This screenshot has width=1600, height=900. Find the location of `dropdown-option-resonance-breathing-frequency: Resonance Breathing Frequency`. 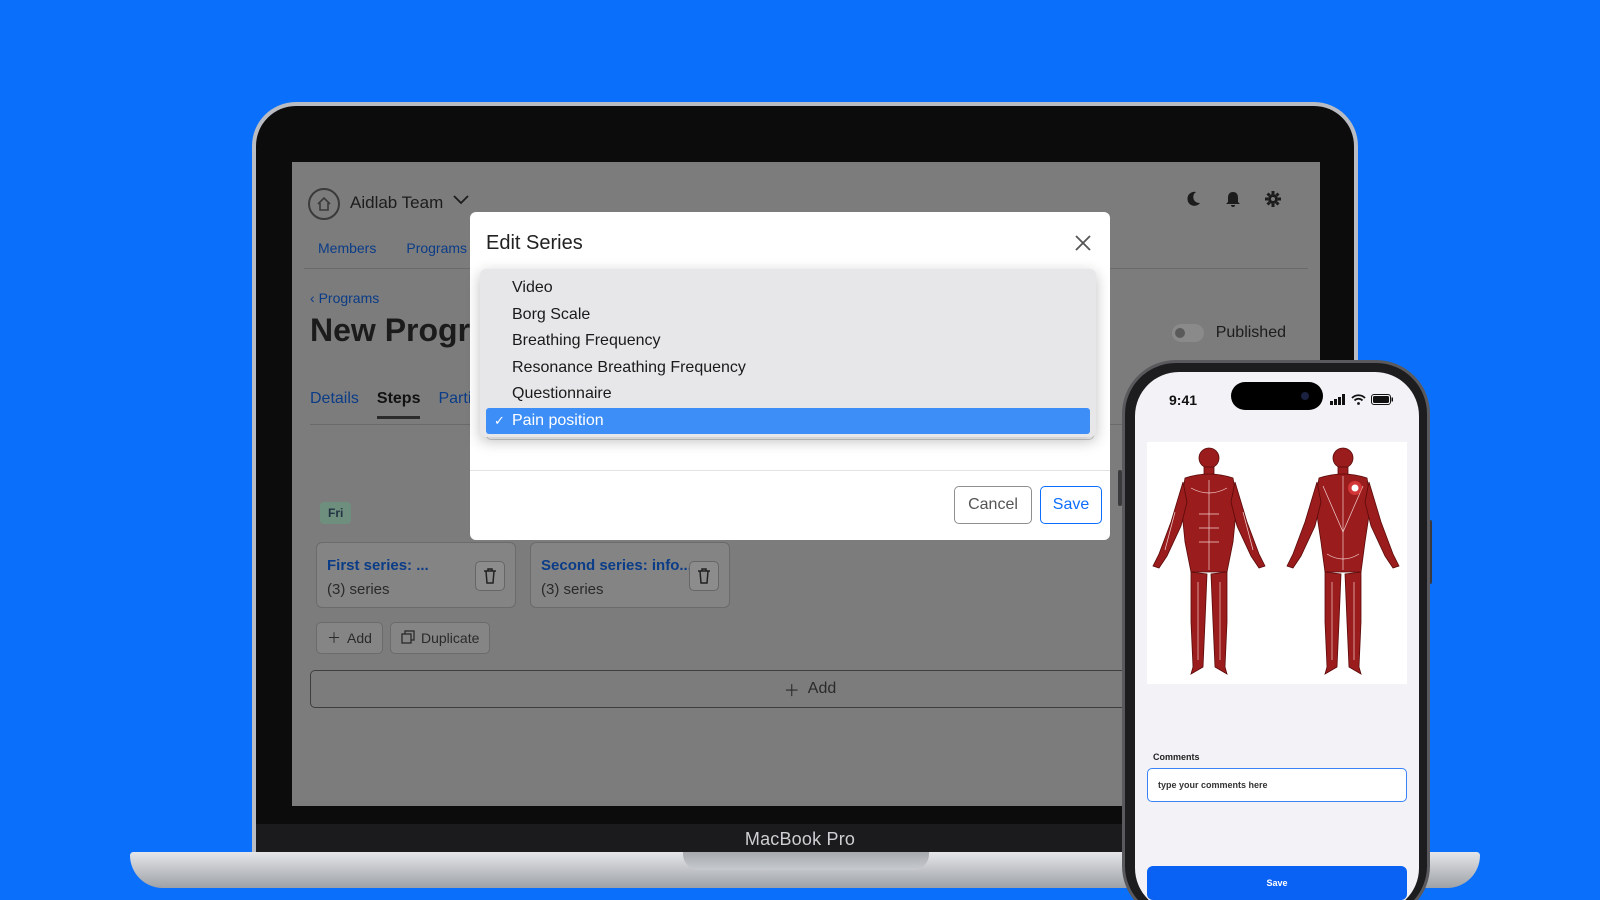

dropdown-option-resonance-breathing-frequency: Resonance Breathing Frequency is located at coordinates (788, 368).